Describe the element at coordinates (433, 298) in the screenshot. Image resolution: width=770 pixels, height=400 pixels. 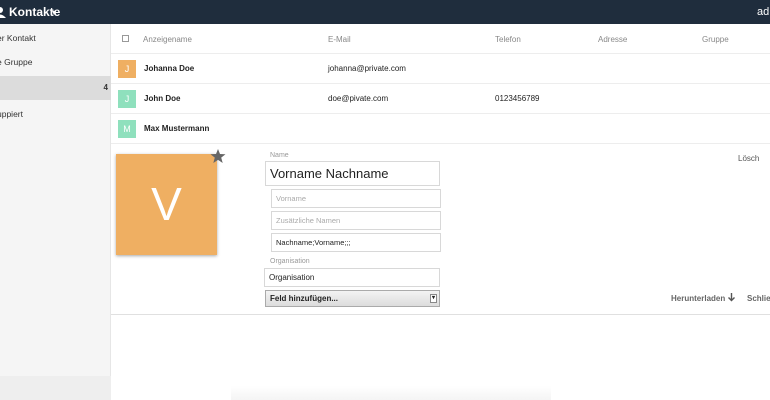
I see `select-caret-icon: ▾` at that location.